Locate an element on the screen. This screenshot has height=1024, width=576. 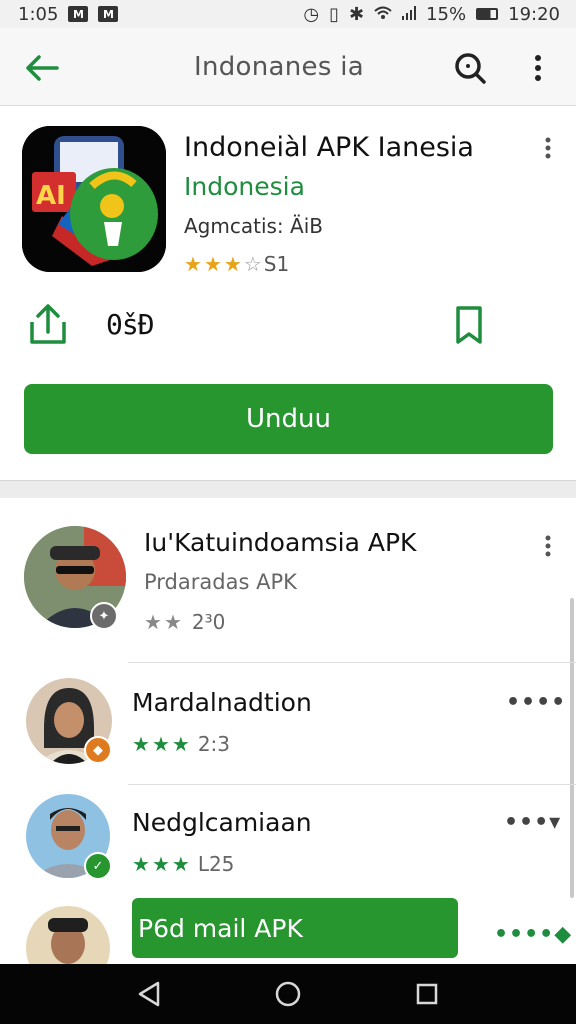
list-item-title: Iu'Katuindoamsia APK is located at coordinates (280, 542).